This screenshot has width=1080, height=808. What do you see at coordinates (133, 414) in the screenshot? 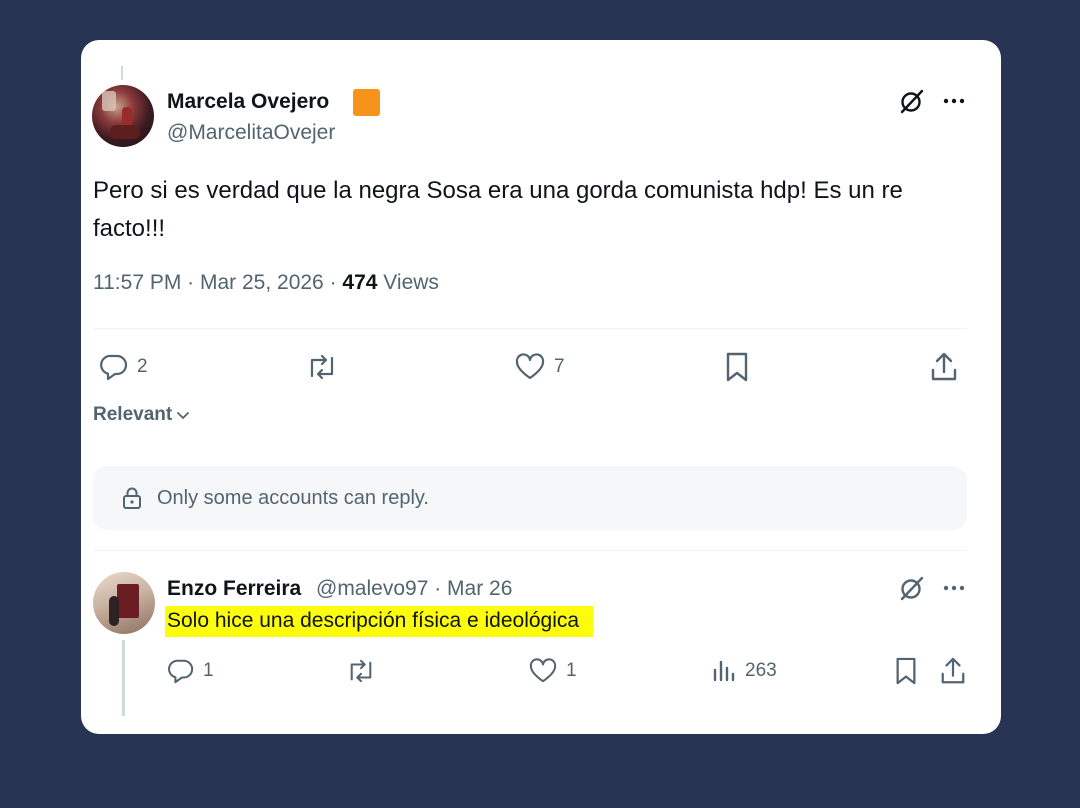
I see `sort-label: Relevant` at bounding box center [133, 414].